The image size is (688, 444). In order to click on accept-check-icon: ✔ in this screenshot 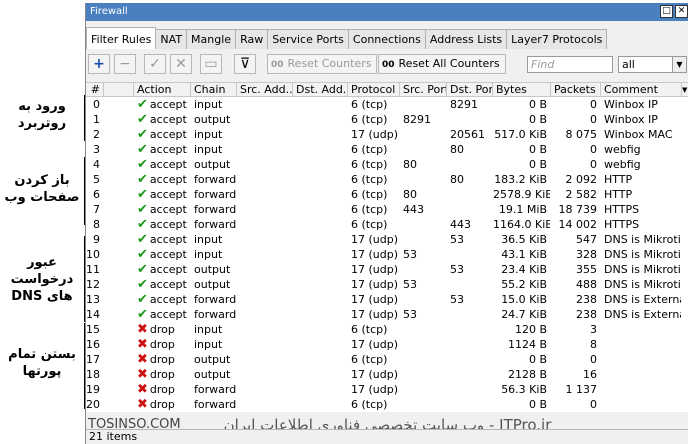, I will do `click(142, 284)`.